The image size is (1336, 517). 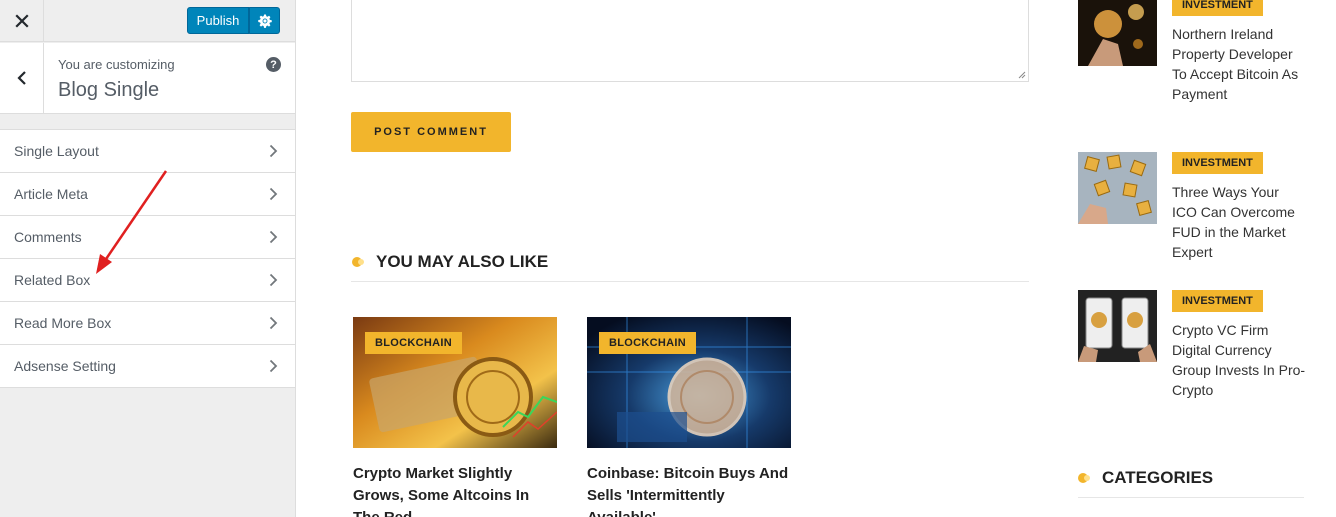 I want to click on close-icon, so click(x=21, y=21).